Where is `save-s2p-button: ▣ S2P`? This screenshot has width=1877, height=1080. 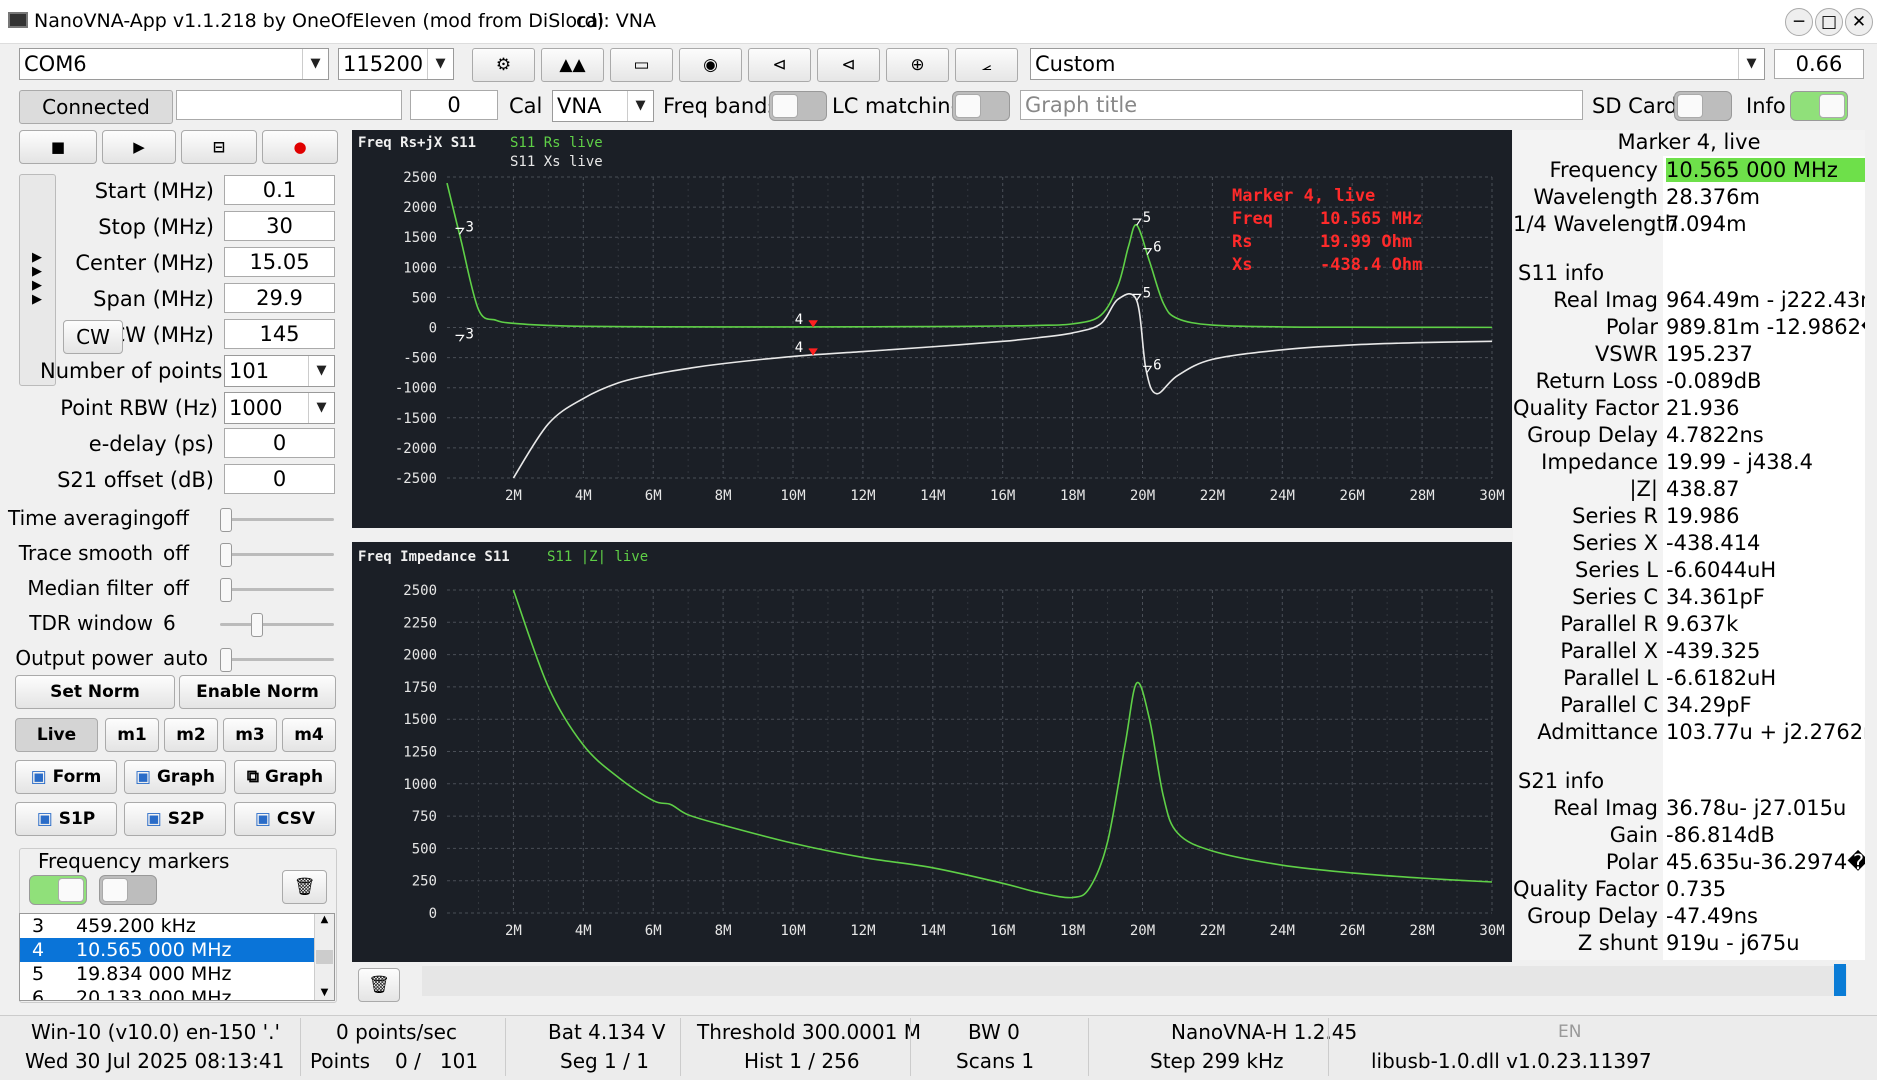
save-s2p-button: ▣ S2P is located at coordinates (175, 819).